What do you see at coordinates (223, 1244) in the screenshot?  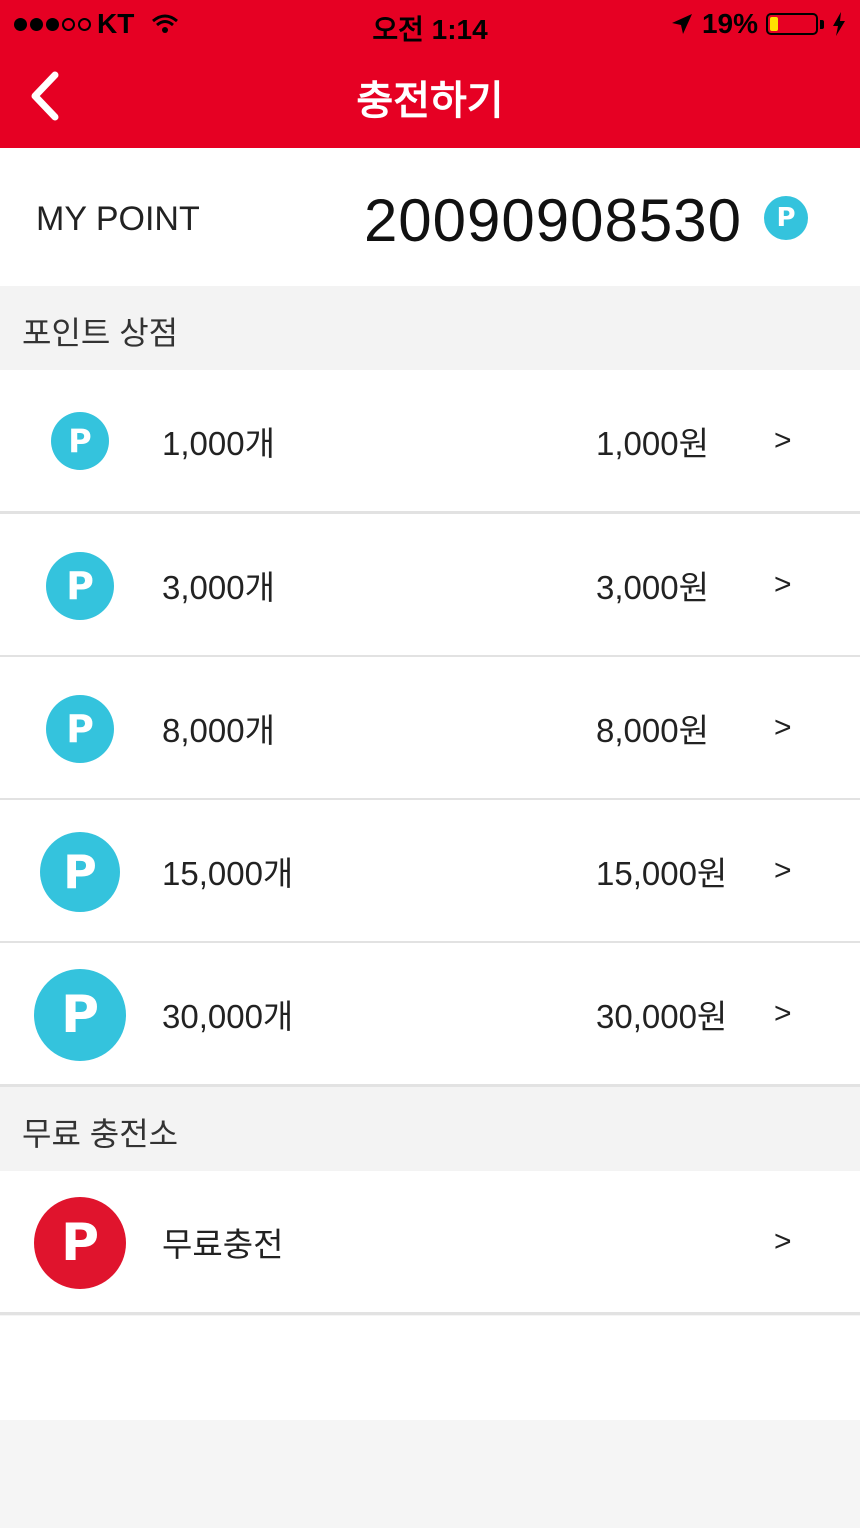 I see `free-charge-label: 무료충전` at bounding box center [223, 1244].